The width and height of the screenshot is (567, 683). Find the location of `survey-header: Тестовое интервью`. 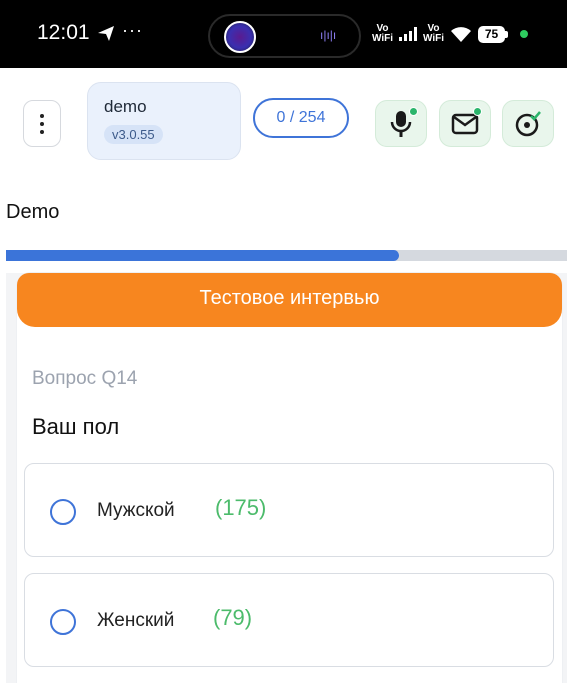

survey-header: Тестовое интервью is located at coordinates (289, 300).